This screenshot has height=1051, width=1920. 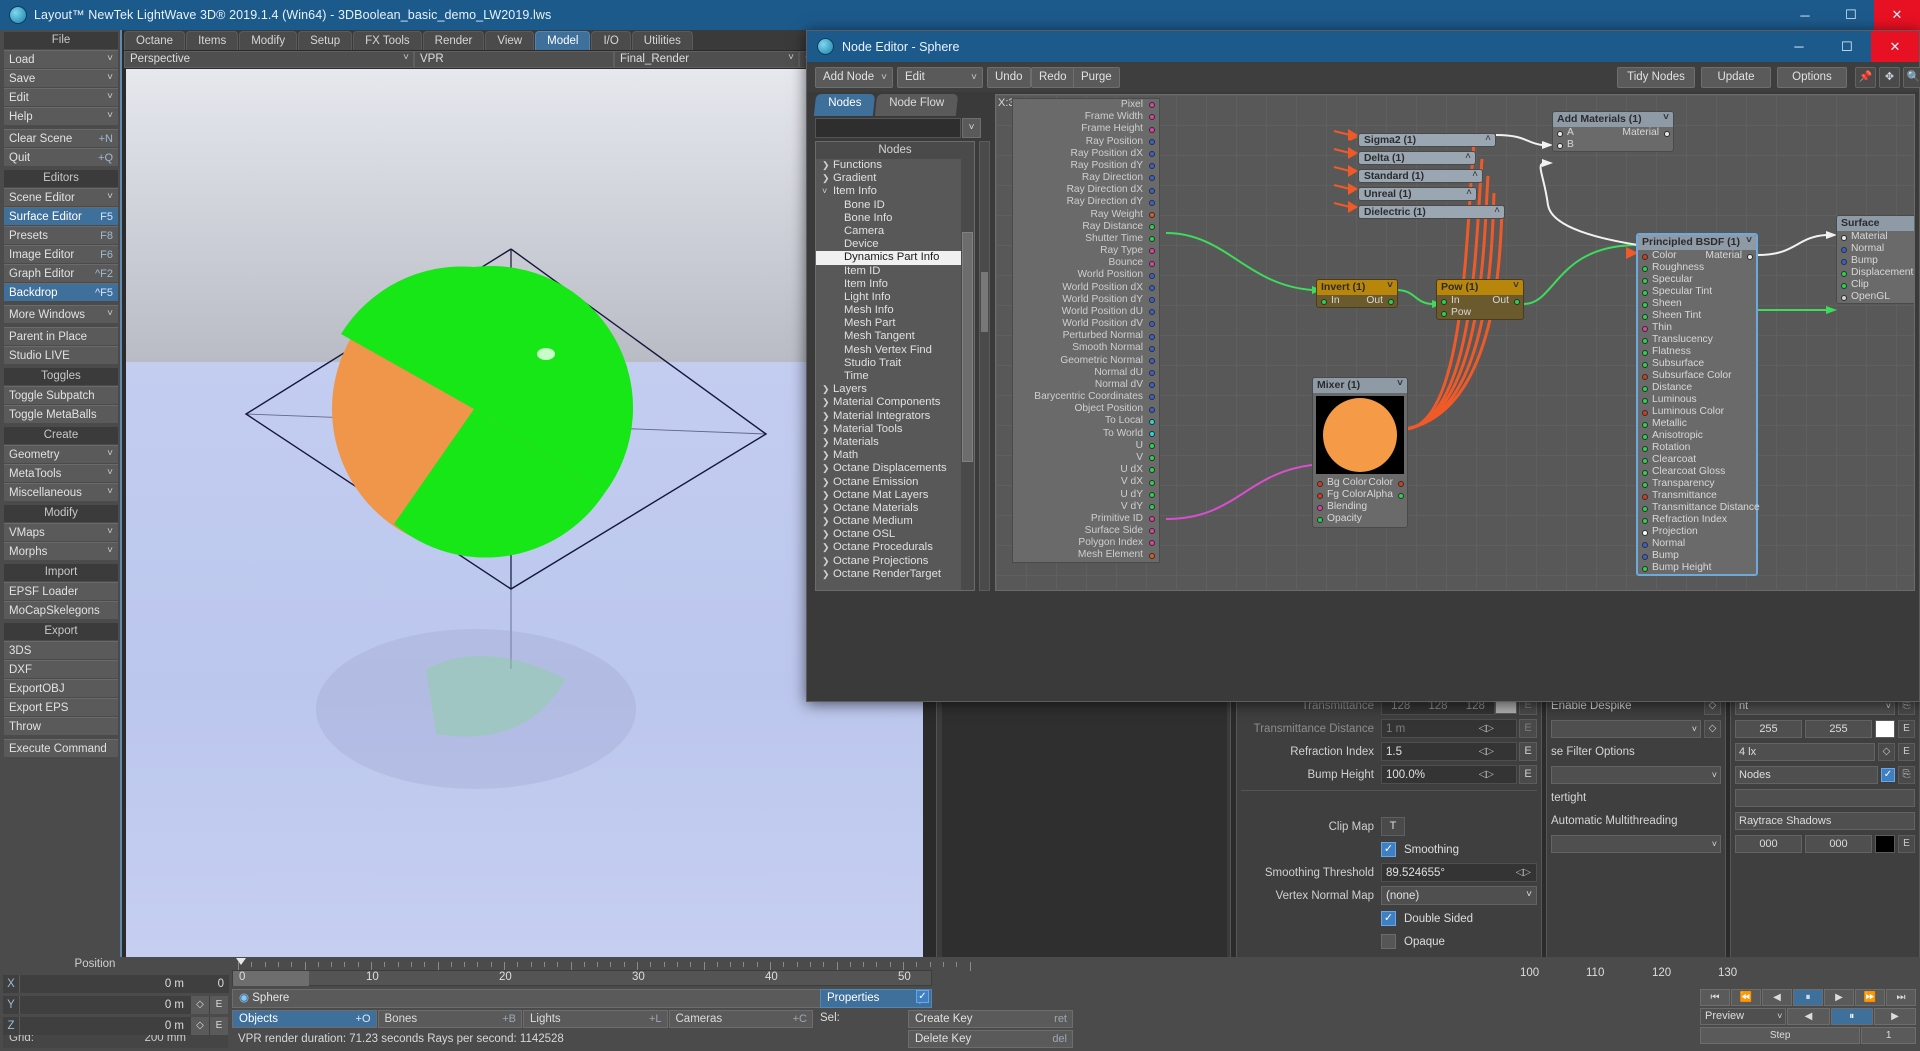 What do you see at coordinates (1697, 316) in the screenshot?
I see `node-port: Sheen Tint` at bounding box center [1697, 316].